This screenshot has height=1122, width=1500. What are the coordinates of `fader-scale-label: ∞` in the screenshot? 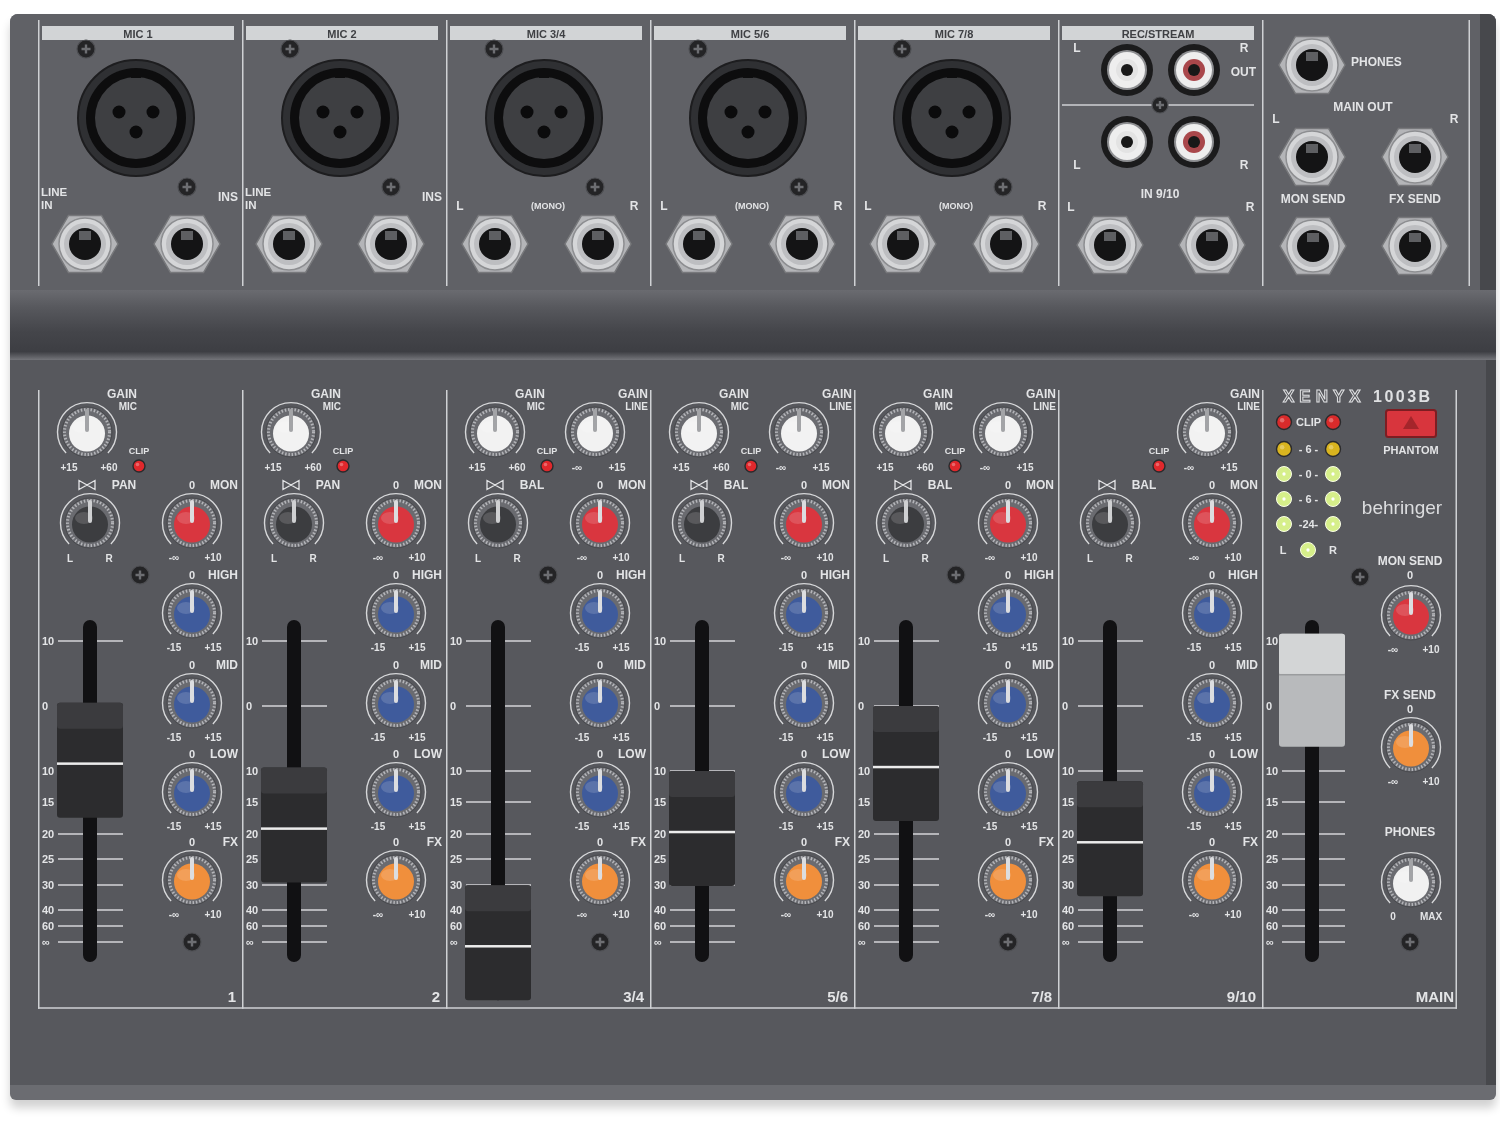 It's located at (46, 942).